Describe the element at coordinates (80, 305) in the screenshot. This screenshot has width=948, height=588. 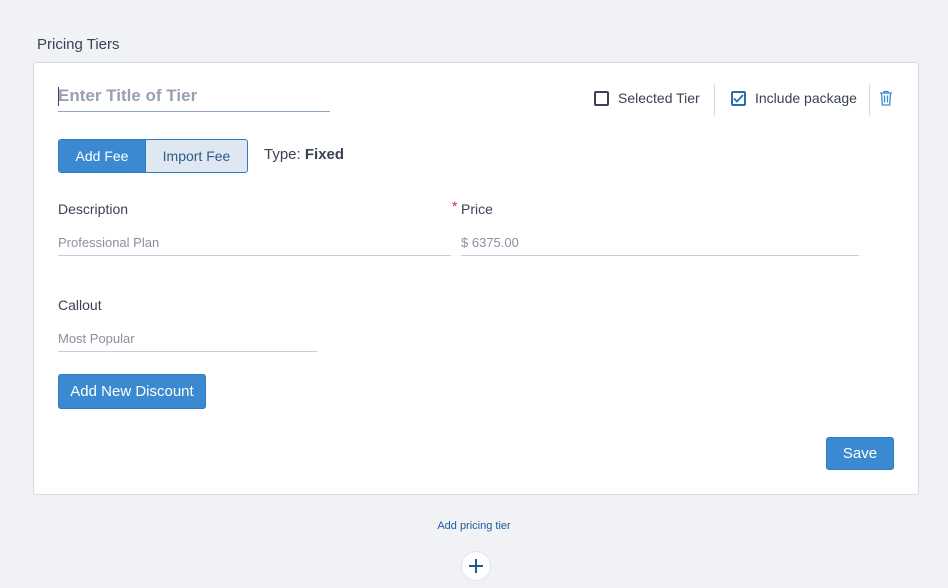
I see `callout-label: Callout` at that location.